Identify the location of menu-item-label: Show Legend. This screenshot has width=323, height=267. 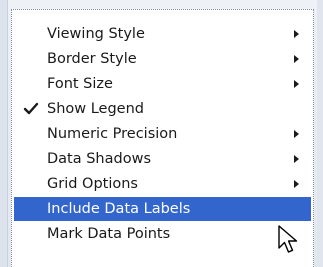
(95, 109).